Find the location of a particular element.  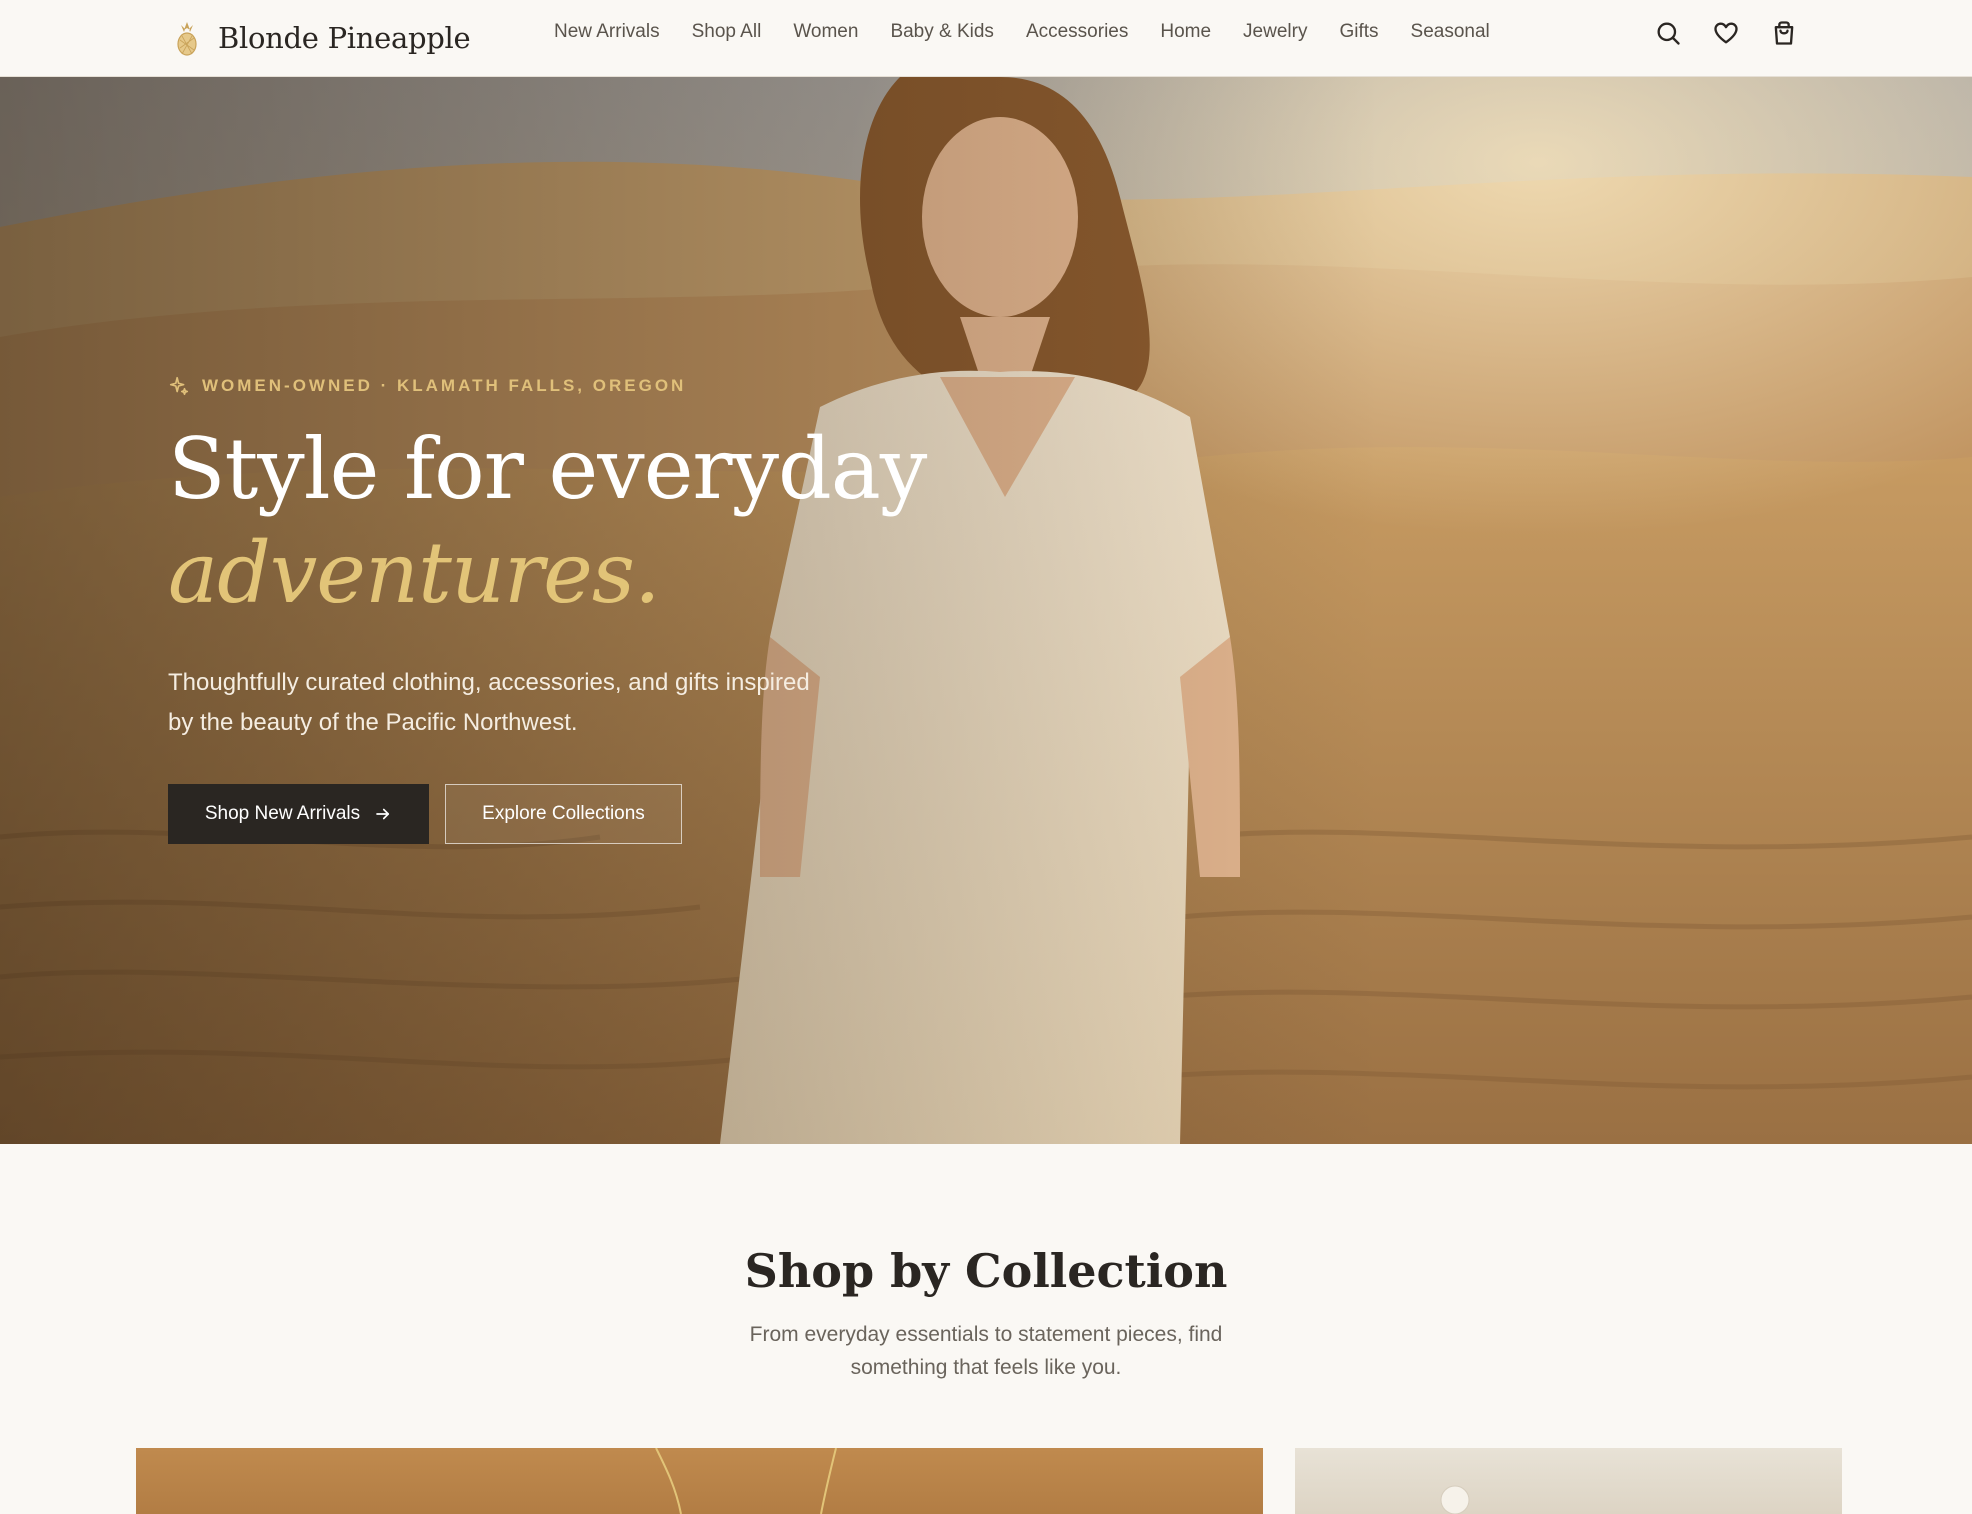

explore-collections-button: Explore Collections is located at coordinates (563, 814).